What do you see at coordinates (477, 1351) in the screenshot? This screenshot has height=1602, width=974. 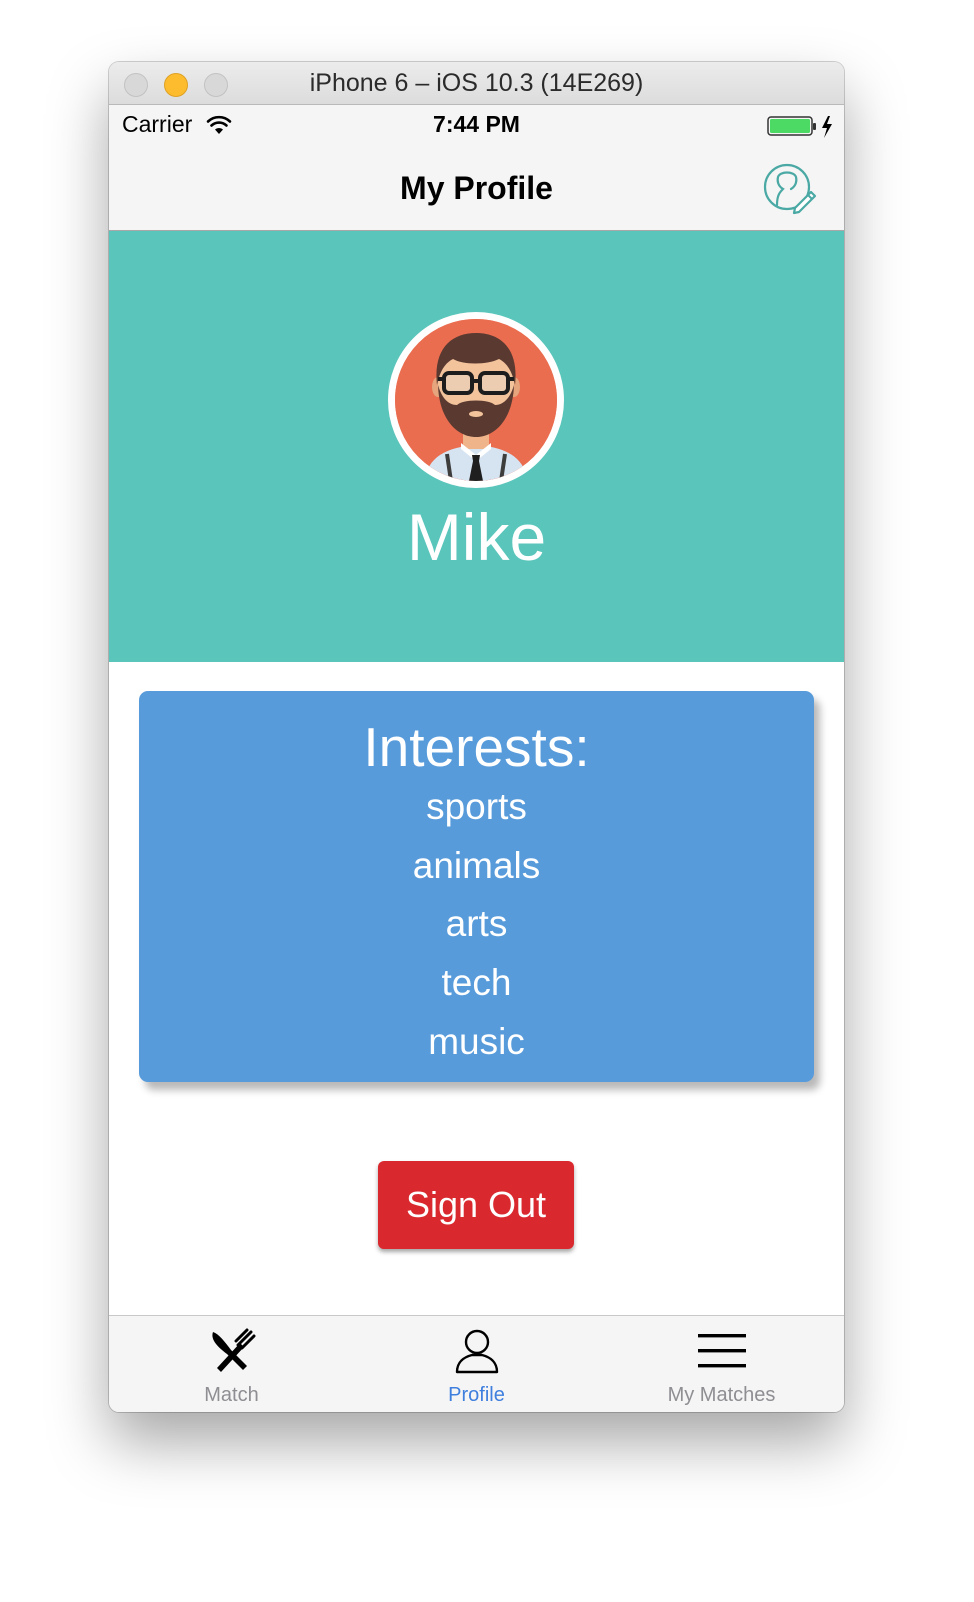 I see `person-icon` at bounding box center [477, 1351].